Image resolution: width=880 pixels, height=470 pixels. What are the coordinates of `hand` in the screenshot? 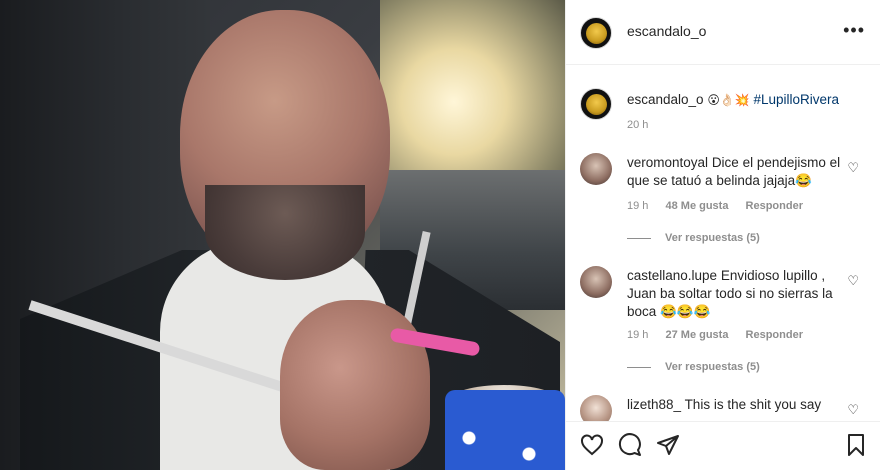 It's located at (355, 385).